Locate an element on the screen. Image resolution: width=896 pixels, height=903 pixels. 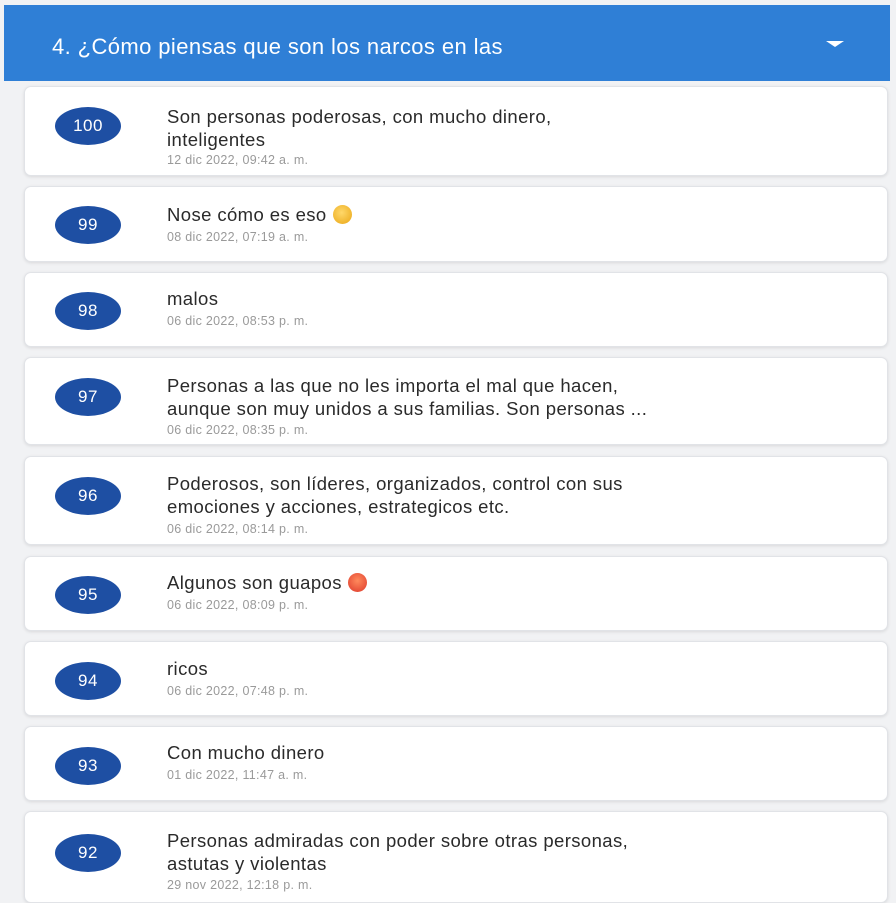
response-text-line: Algunos son guapos is located at coordinates (254, 582).